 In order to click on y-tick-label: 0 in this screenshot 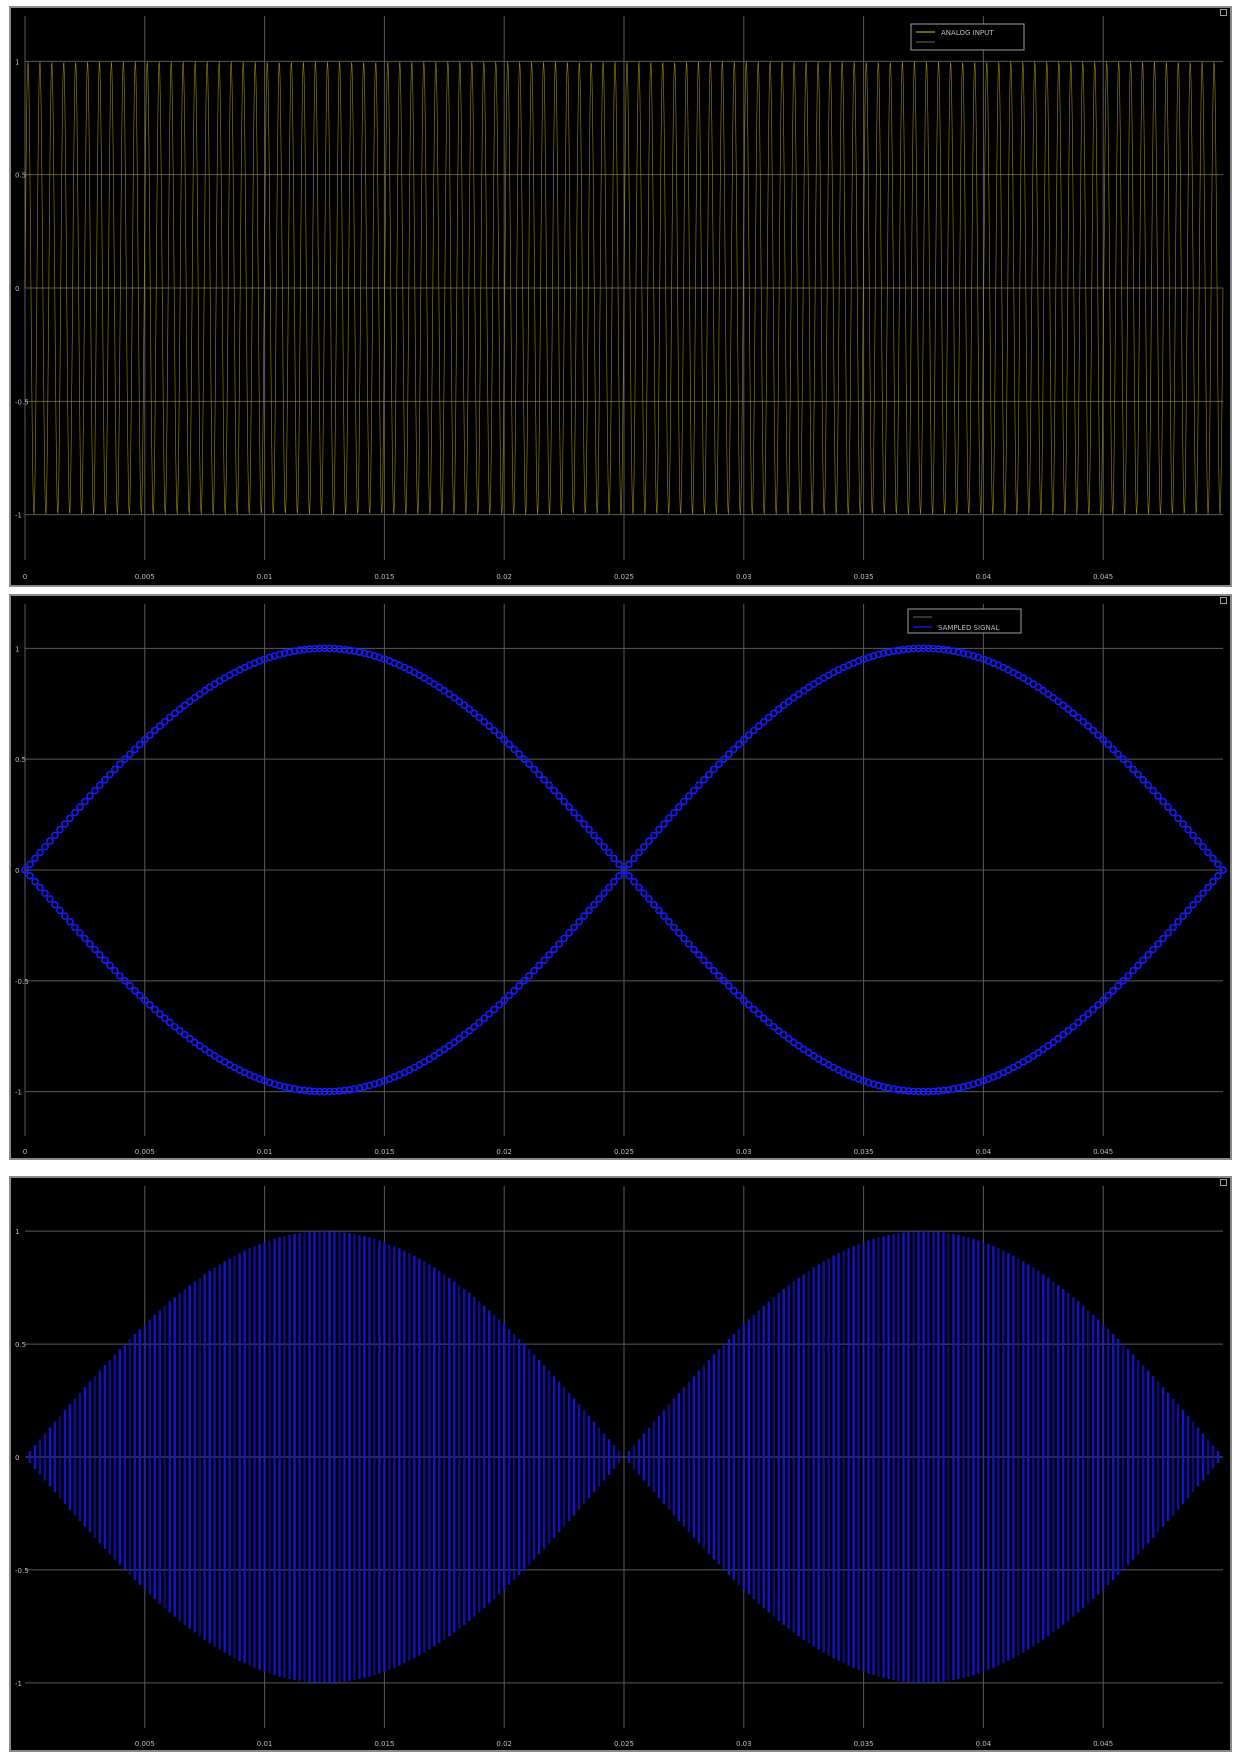, I will do `click(17, 1458)`.